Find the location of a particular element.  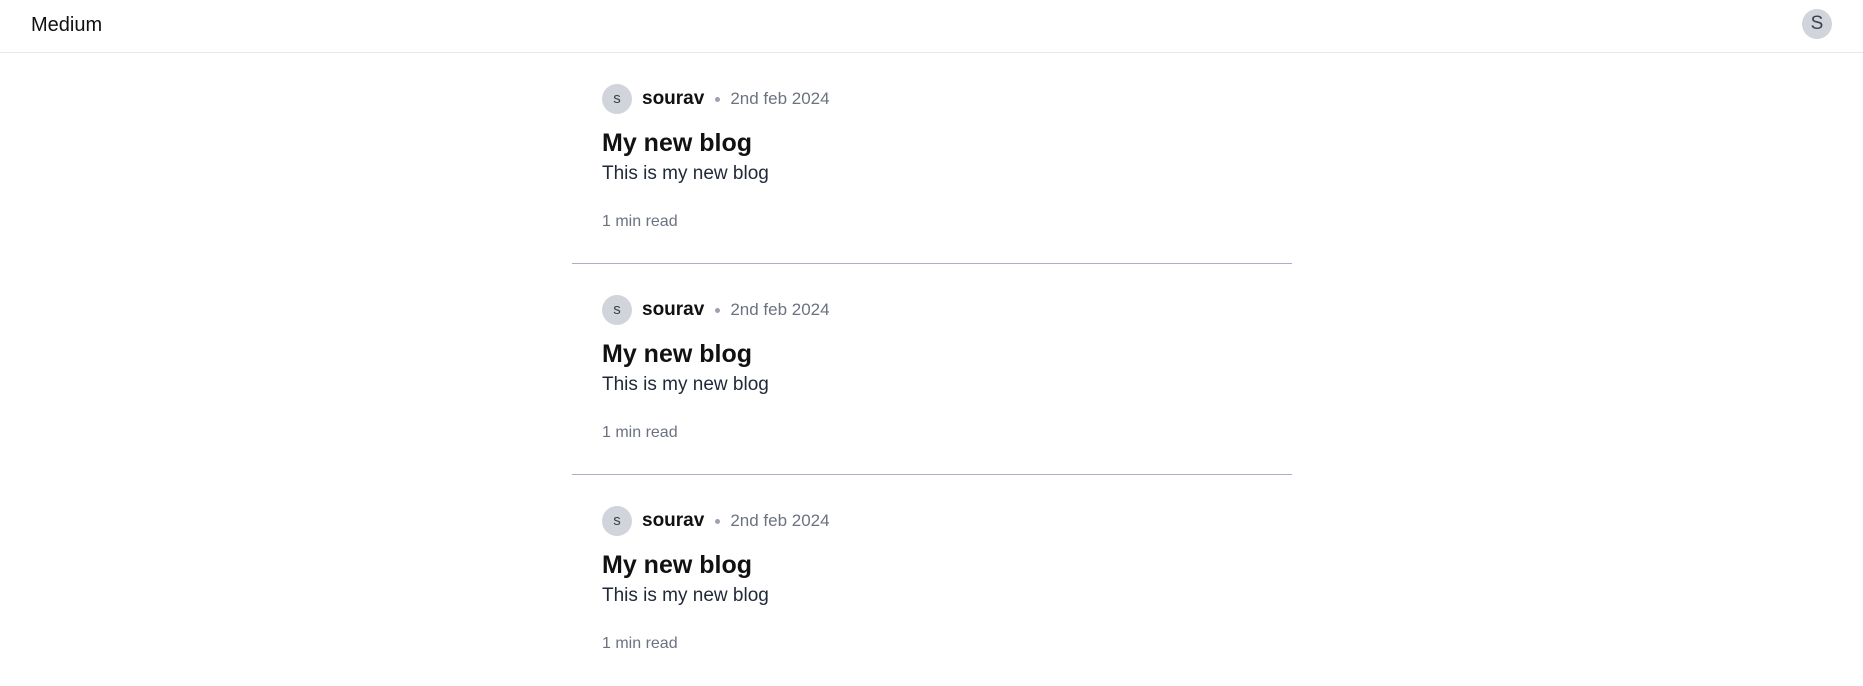

app-header: Medium S is located at coordinates (931, 26).